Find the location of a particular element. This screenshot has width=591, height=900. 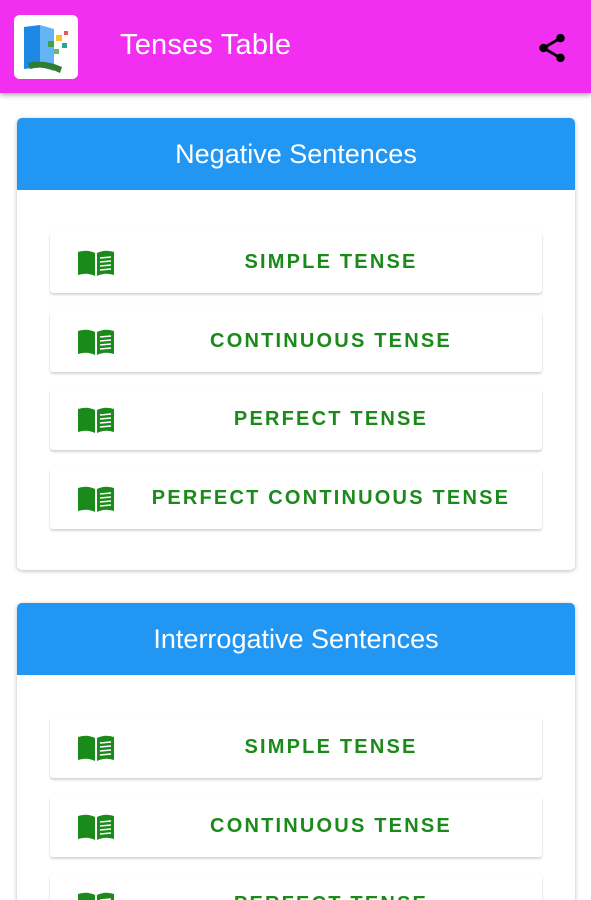

button-label: PERFECT CONTINUOUS TENSE is located at coordinates (331, 498).